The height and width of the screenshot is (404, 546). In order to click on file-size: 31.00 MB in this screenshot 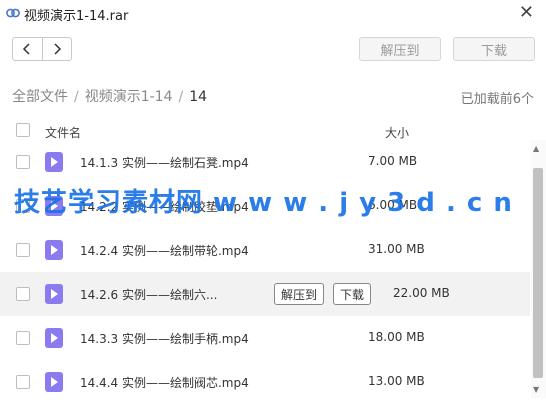, I will do `click(396, 249)`.